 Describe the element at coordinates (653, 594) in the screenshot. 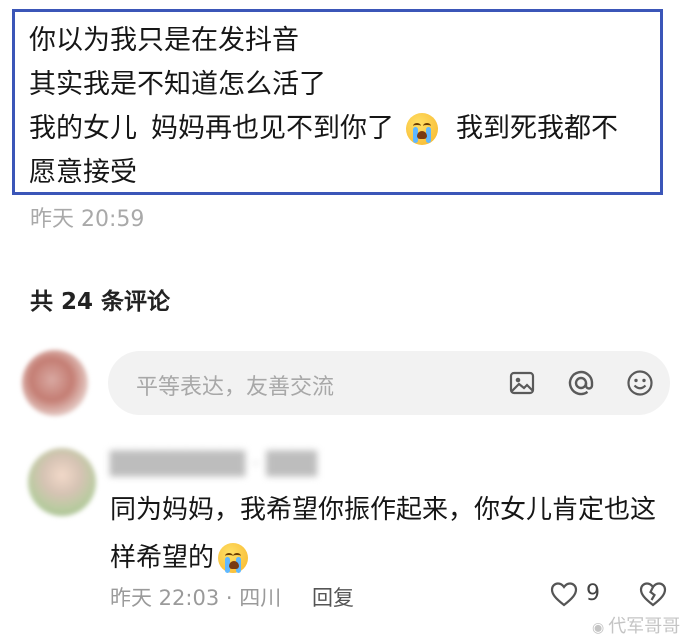

I see `broken-heart-icon` at that location.